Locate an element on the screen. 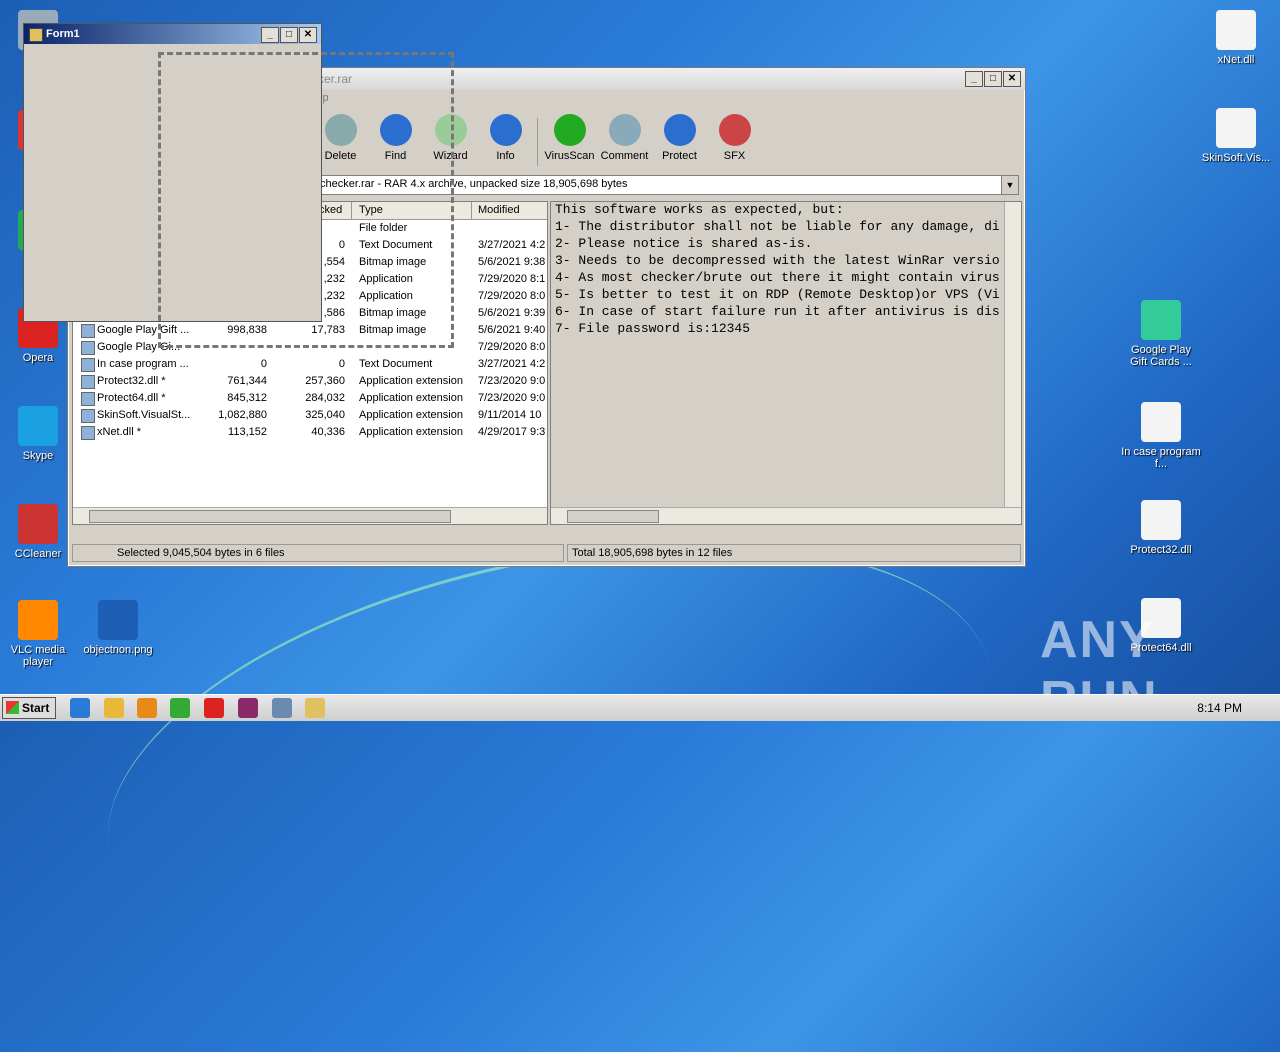  form1-close-button: ✕ is located at coordinates (308, 35).